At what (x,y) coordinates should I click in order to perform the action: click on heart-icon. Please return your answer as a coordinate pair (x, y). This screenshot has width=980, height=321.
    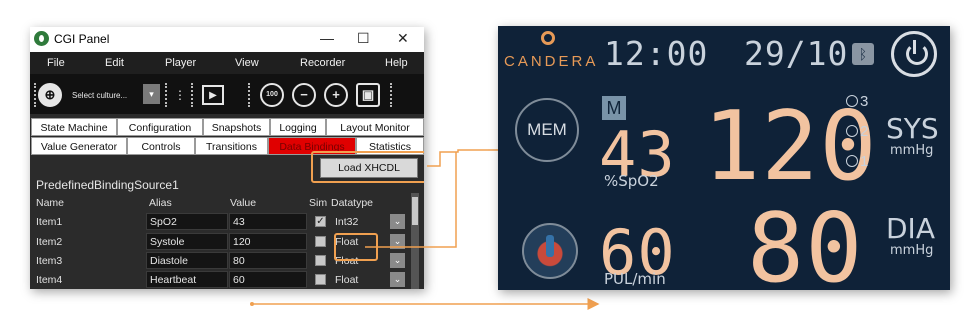
    Looking at the image, I should click on (550, 251).